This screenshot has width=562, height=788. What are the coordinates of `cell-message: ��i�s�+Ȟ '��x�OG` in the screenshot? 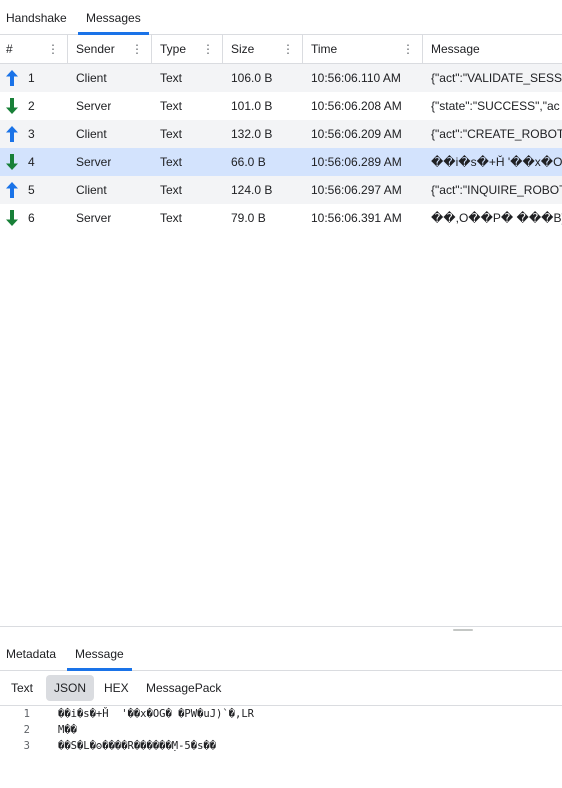 It's located at (496, 162).